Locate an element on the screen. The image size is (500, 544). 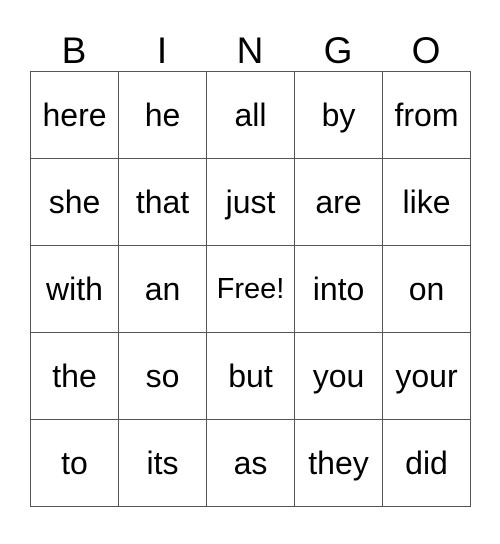
bingo-cell-label: he is located at coordinates (162, 115).